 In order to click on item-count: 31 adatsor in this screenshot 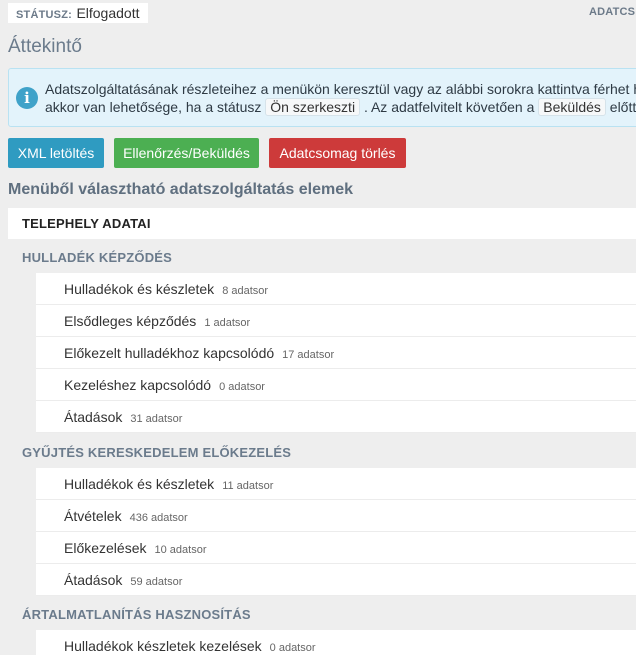, I will do `click(156, 419)`.